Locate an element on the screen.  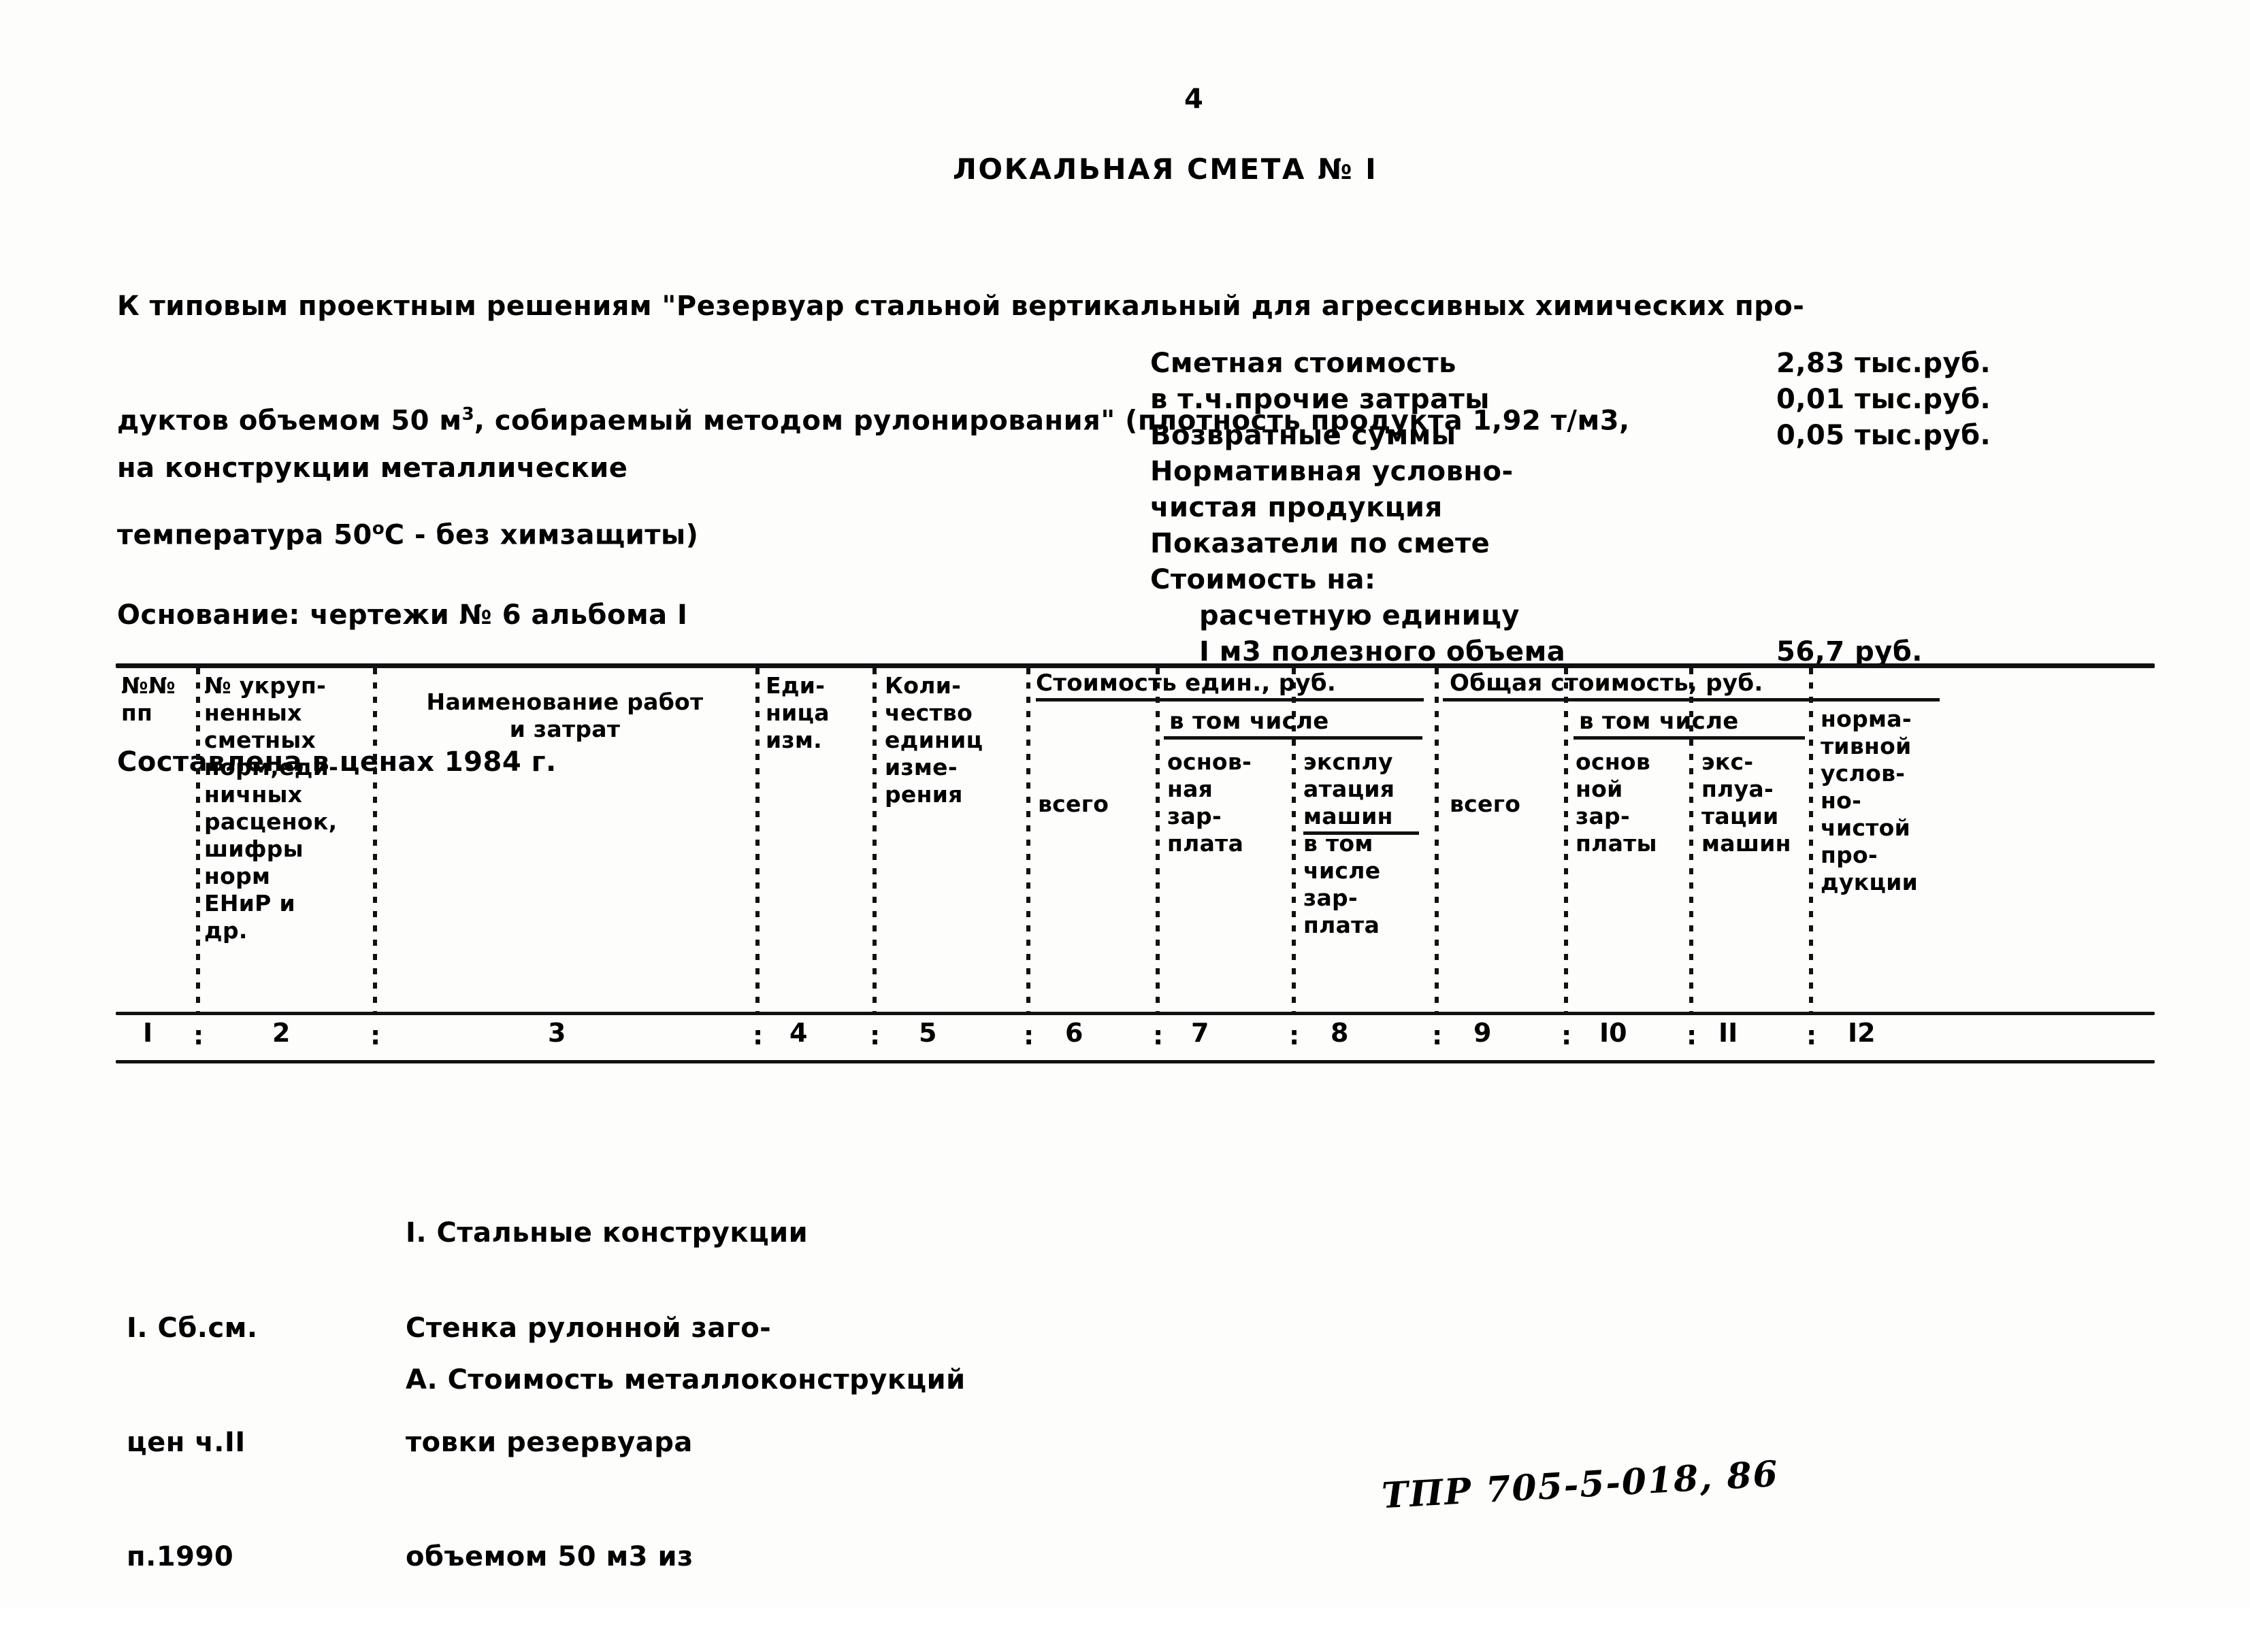
column-number-5: 5 is located at coordinates (928, 1033).